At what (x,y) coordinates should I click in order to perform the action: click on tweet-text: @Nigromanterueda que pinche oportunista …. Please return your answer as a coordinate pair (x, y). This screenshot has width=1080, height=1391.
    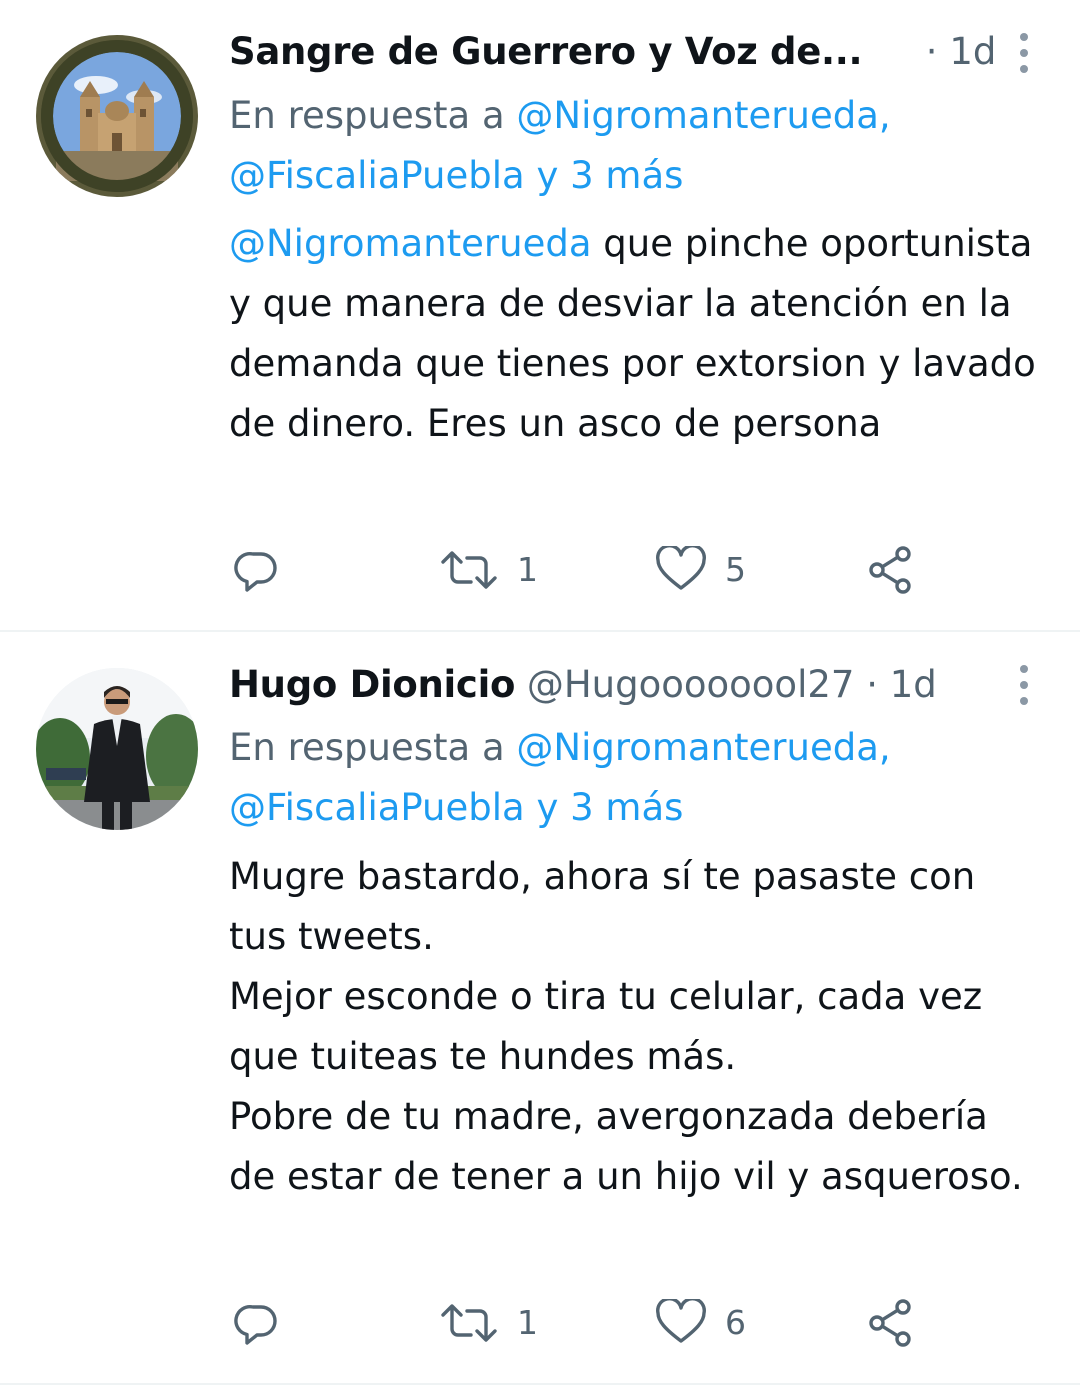
    Looking at the image, I should click on (636, 334).